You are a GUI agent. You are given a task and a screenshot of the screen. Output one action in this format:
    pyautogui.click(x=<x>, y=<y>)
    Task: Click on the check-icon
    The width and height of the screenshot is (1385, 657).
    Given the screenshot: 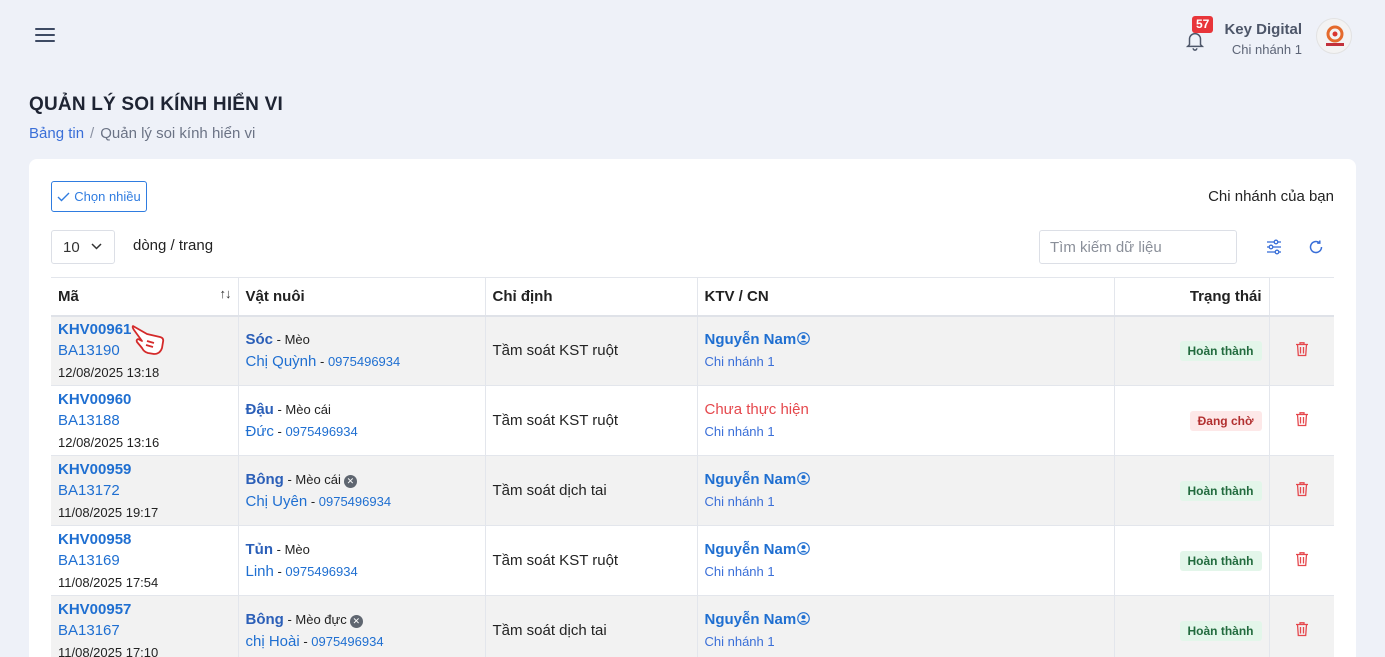 What is the action you would take?
    pyautogui.click(x=63, y=196)
    